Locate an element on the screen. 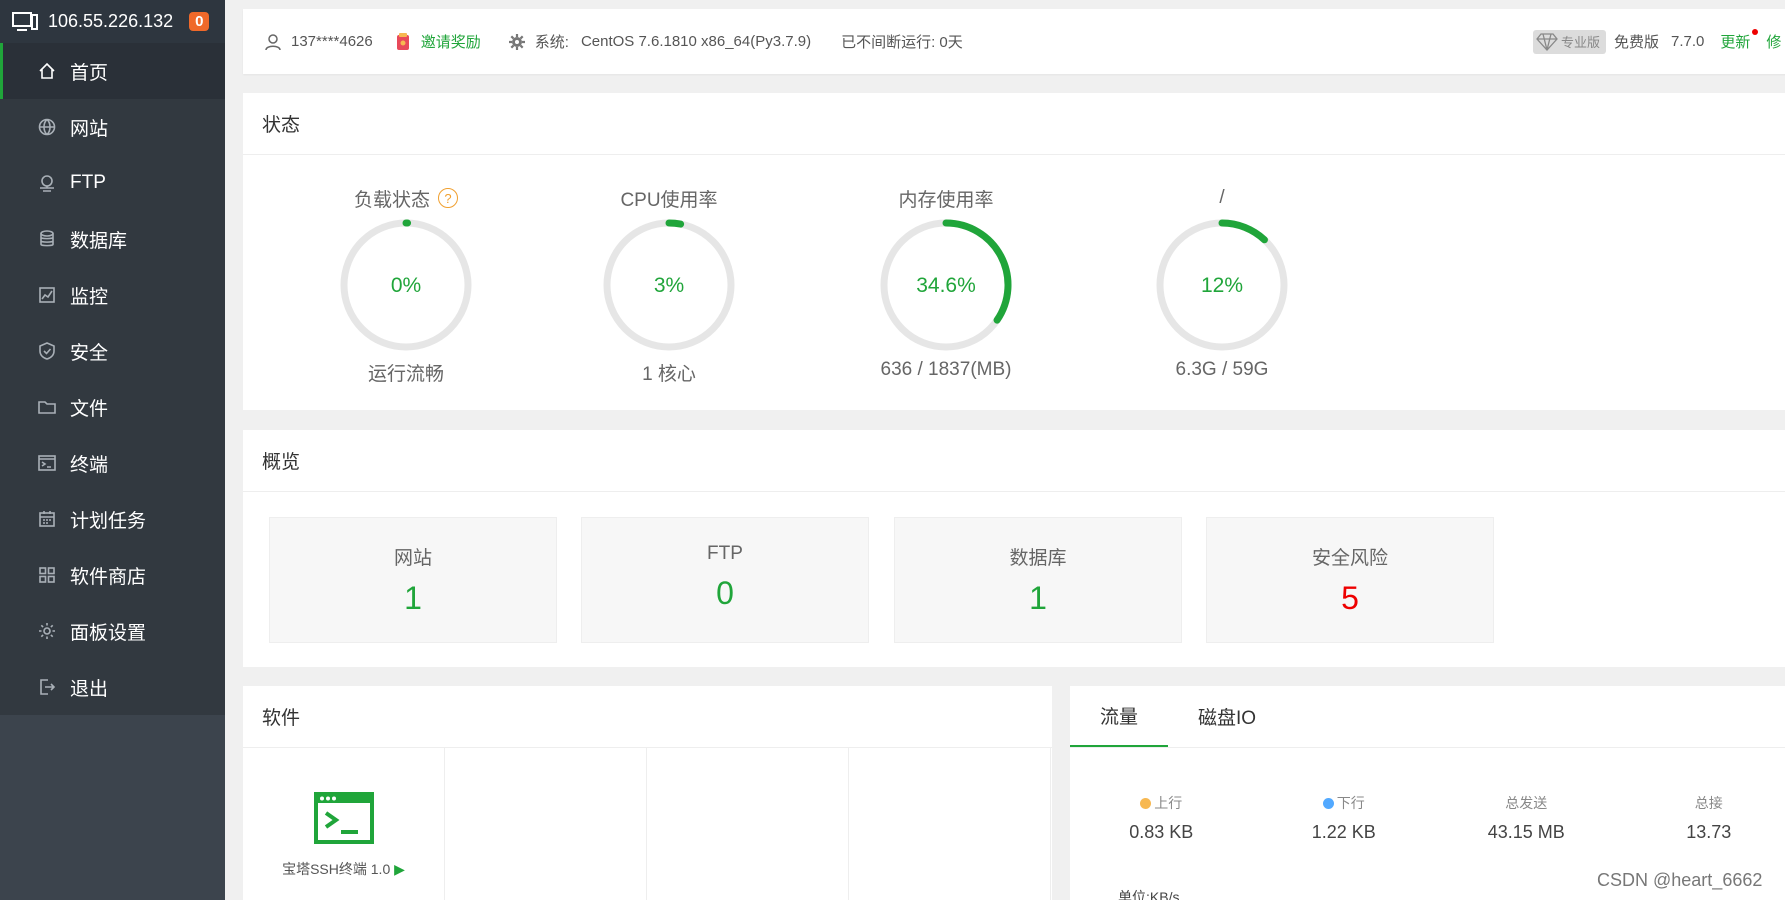 The height and width of the screenshot is (900, 1785). sidebar-item-cron: 计划任务 is located at coordinates (112, 519).